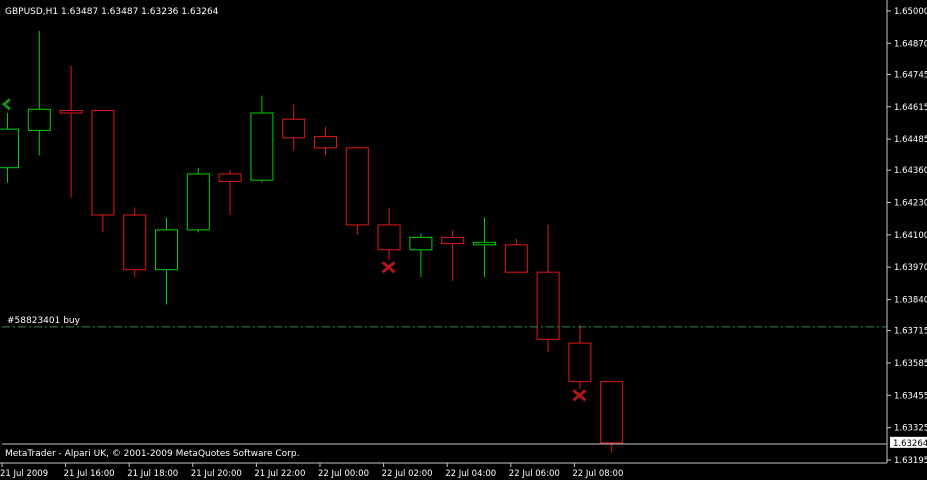 The image size is (927, 480). Describe the element at coordinates (407, 474) in the screenshot. I see `x-tick-label: 22 Jul 02:00` at that location.